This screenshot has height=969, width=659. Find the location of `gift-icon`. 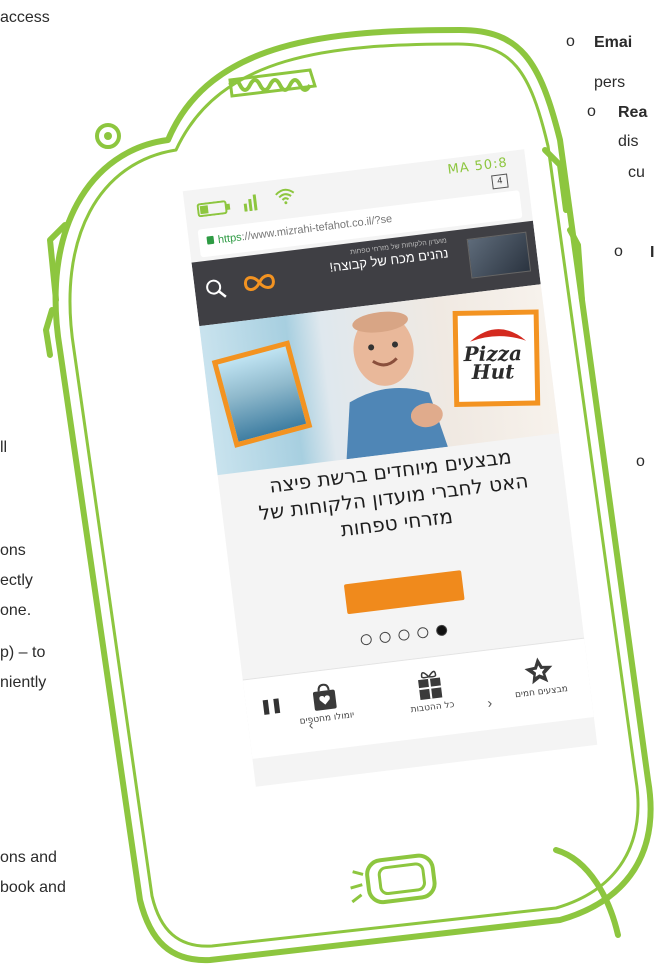

gift-icon is located at coordinates (430, 685).